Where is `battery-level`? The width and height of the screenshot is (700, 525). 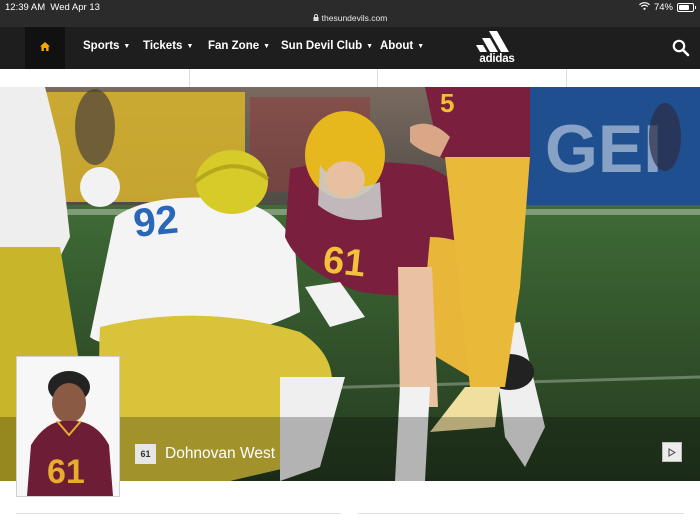 battery-level is located at coordinates (684, 7).